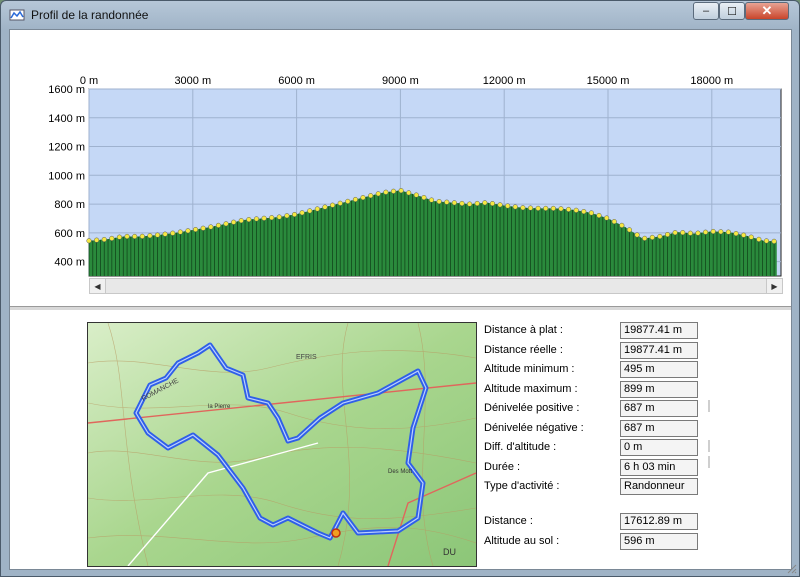 The height and width of the screenshot is (577, 800). What do you see at coordinates (192, 81) in the screenshot?
I see `x-tick-label: 3000 m` at bounding box center [192, 81].